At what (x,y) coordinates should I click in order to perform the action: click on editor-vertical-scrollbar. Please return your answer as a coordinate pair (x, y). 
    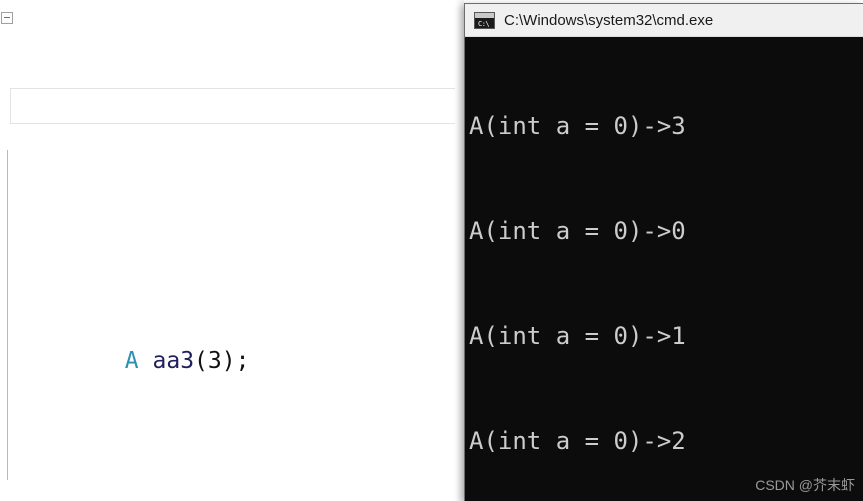
    Looking at the image, I should click on (459, 250).